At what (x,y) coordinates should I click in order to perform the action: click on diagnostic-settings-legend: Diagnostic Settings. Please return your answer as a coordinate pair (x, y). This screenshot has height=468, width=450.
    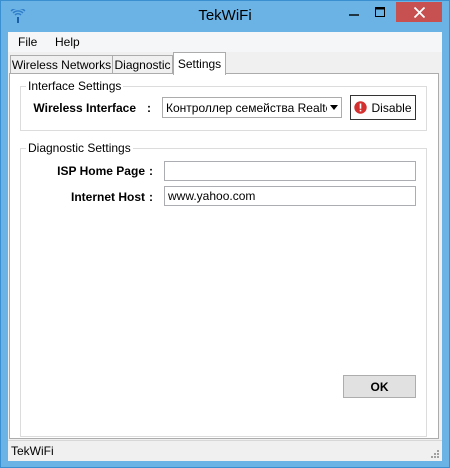
    Looking at the image, I should click on (79, 148).